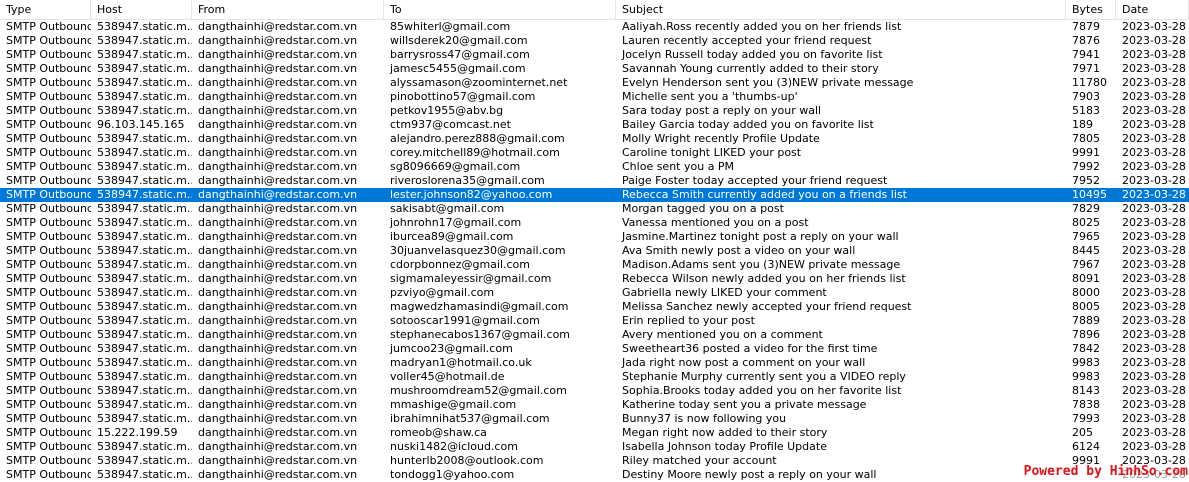 This screenshot has width=1189, height=482. Describe the element at coordinates (137, 432) in the screenshot. I see `host-cell: 15.222.199.59` at that location.